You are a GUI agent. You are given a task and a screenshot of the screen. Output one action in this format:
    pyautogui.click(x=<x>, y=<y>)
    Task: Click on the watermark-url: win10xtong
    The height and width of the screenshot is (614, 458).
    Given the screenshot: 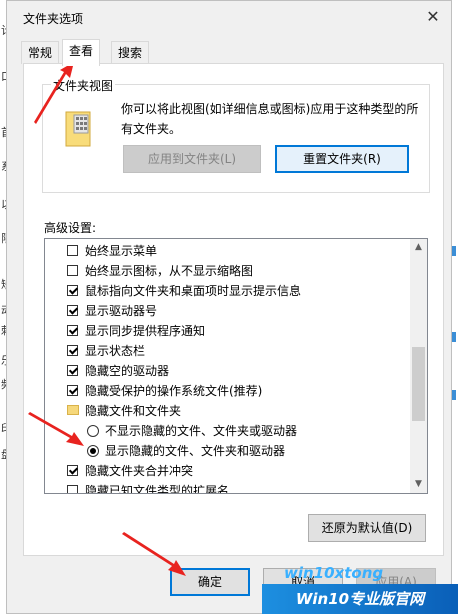 What is the action you would take?
    pyautogui.click(x=334, y=573)
    